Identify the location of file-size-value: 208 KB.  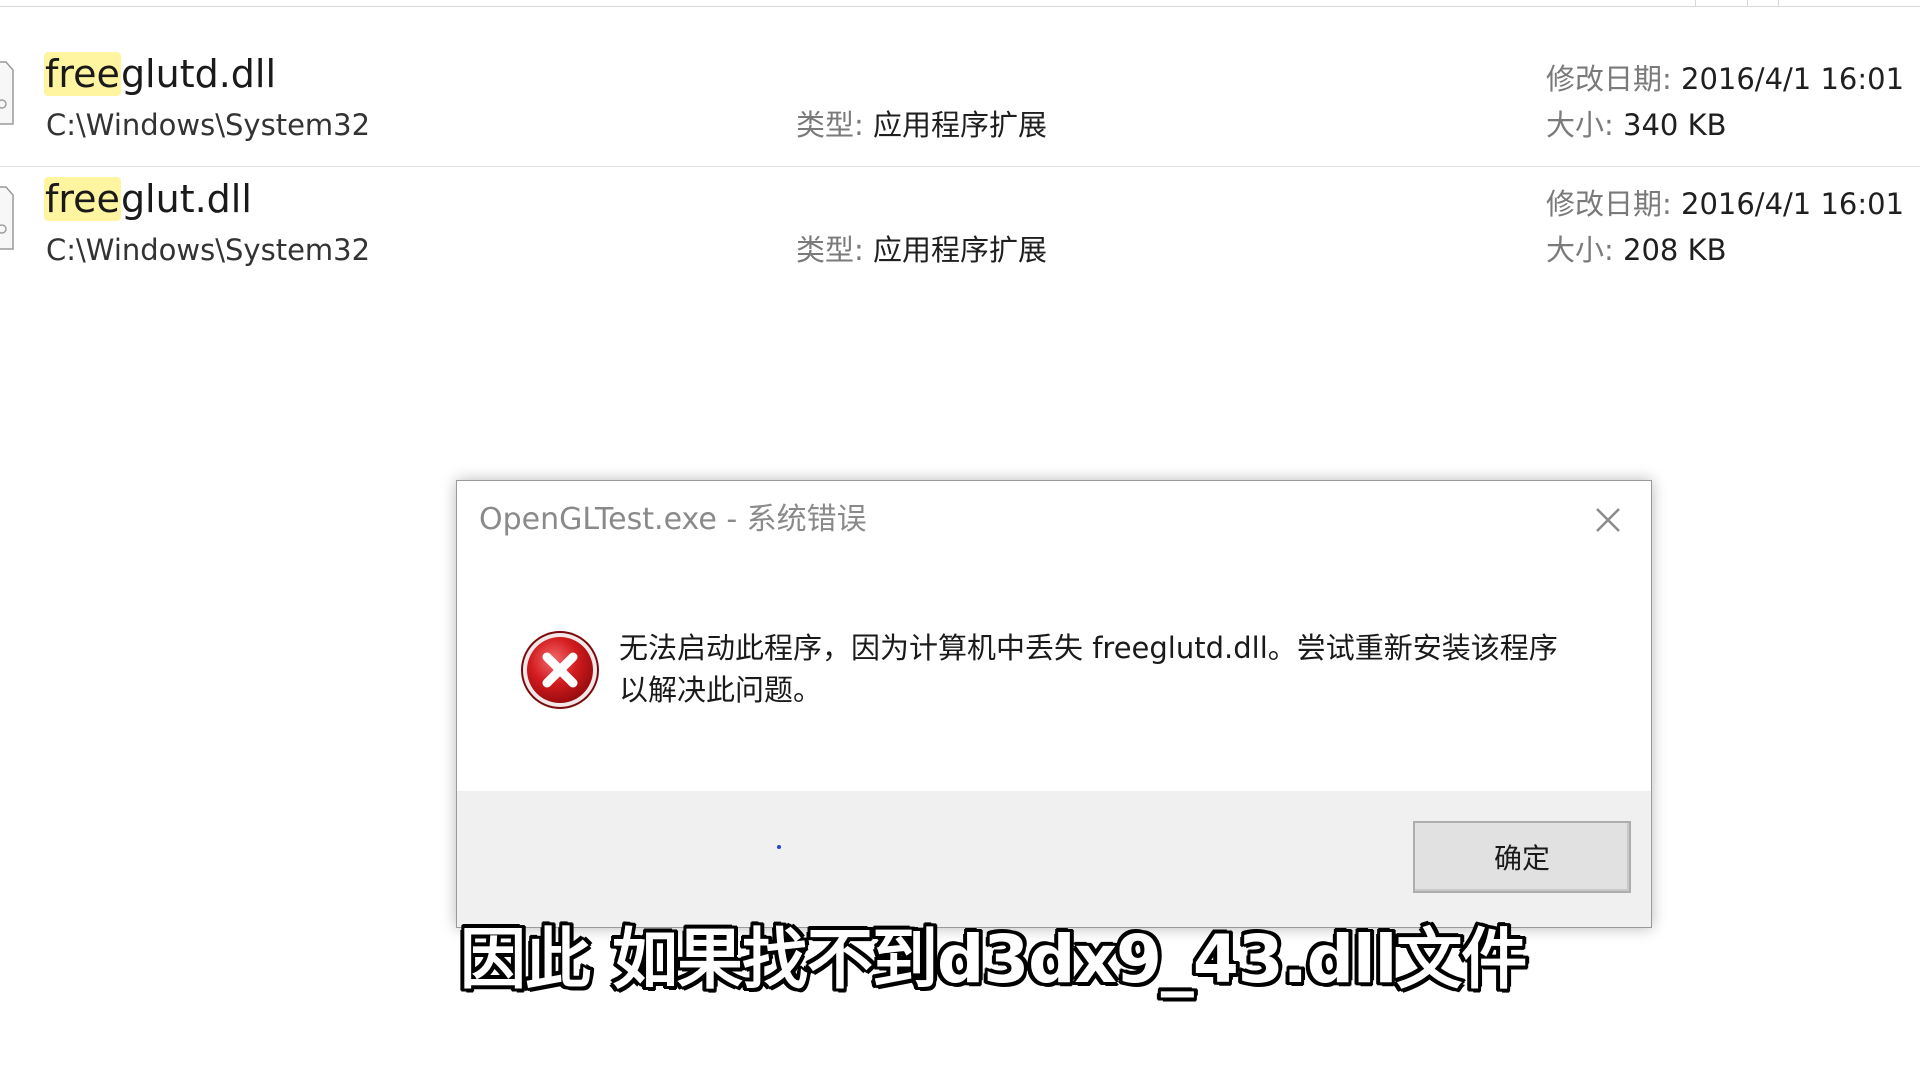
(1675, 250).